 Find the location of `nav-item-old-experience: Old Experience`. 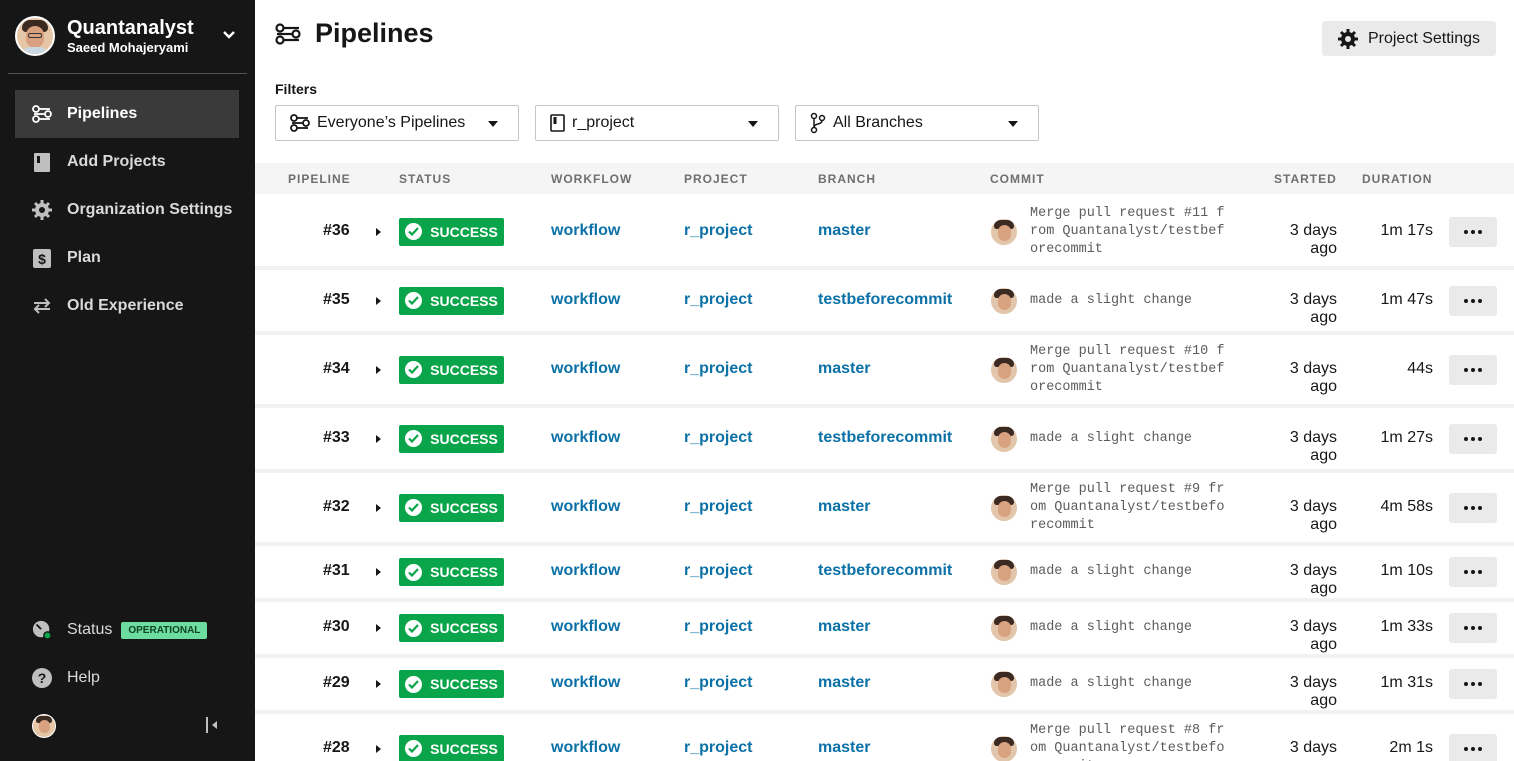

nav-item-old-experience: Old Experience is located at coordinates (127, 306).